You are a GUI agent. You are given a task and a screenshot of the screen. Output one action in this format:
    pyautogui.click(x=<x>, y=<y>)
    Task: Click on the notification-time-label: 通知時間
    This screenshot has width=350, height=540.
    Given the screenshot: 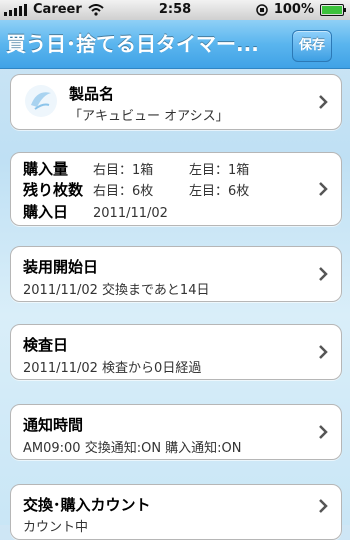 What is the action you would take?
    pyautogui.click(x=53, y=425)
    